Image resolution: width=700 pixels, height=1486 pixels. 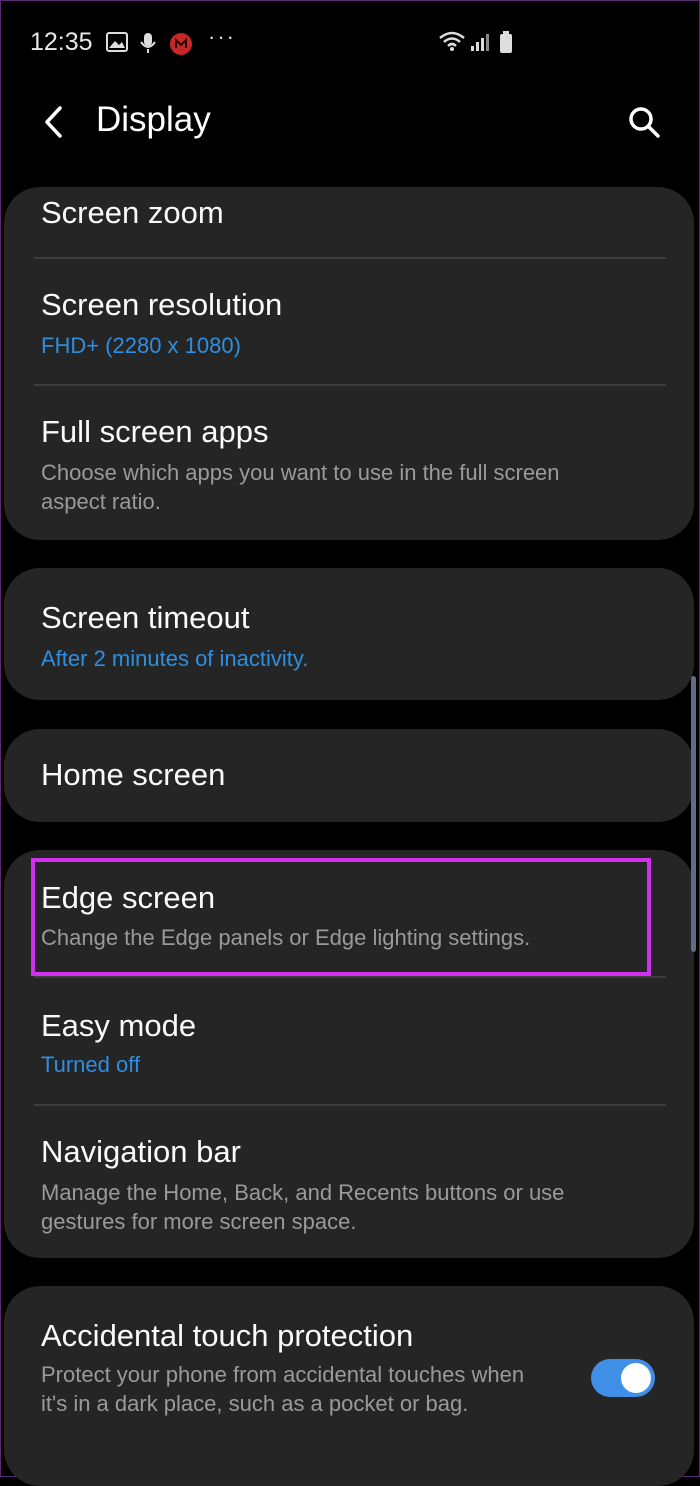 I want to click on home-screen-item: Home screen, so click(x=349, y=775).